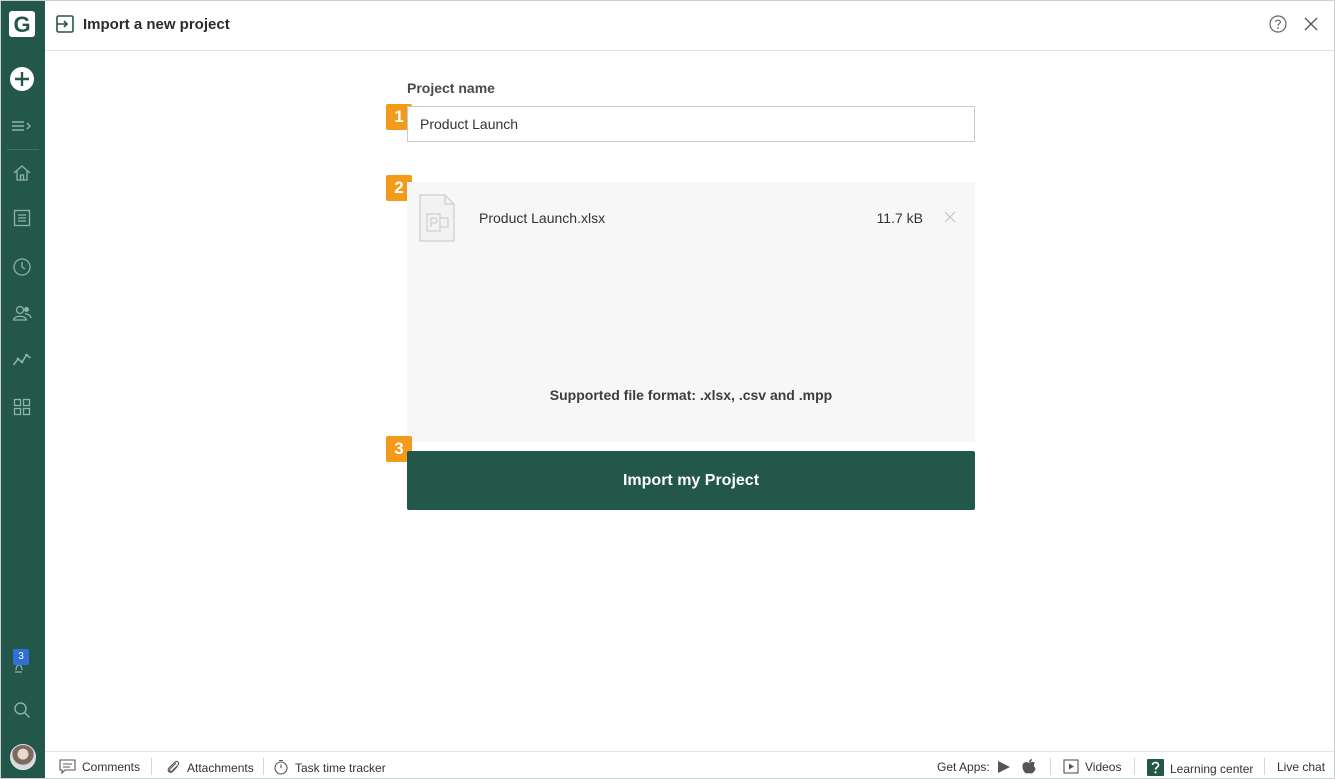 The width and height of the screenshot is (1335, 779). I want to click on learning-center-label: Learning center, so click(1212, 769).